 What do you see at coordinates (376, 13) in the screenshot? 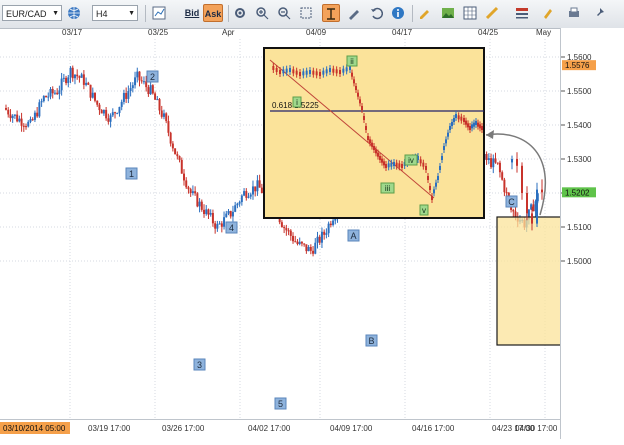
I see `undo-icon` at bounding box center [376, 13].